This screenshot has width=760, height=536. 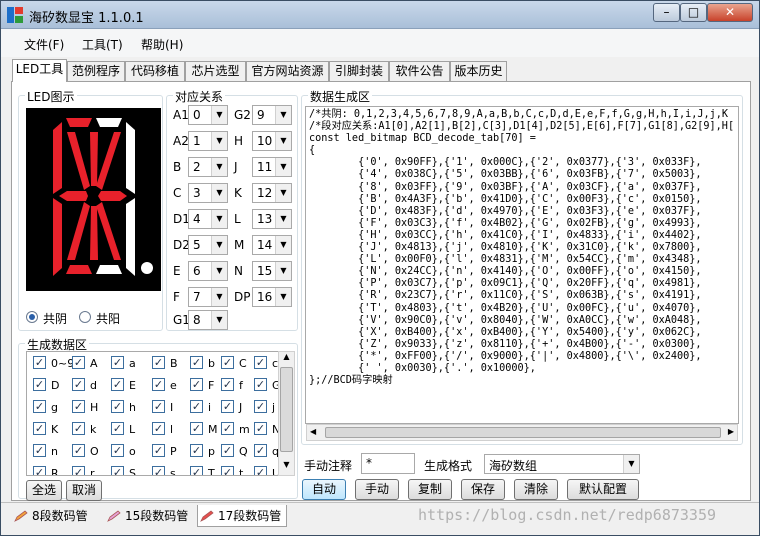 I want to click on scroll-down-icon: ▼, so click(x=286, y=467).